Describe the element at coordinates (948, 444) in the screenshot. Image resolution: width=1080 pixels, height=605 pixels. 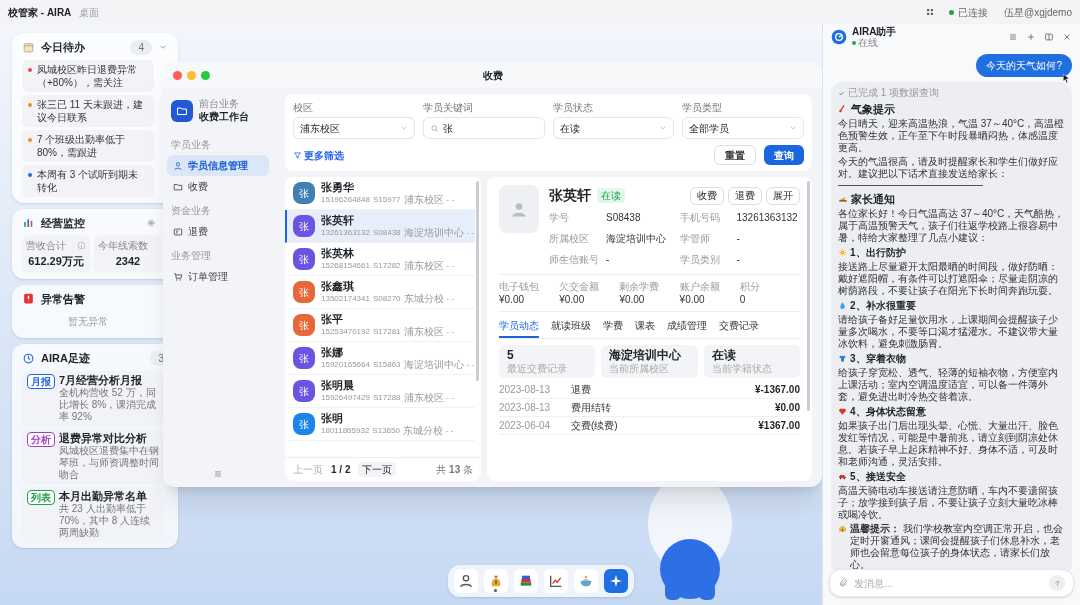
I see `message-paragraph: 如果孩子出门后出现头晕、心慌、大量出汗、脸色发红等情况，可能是中暑前兆，请立刻到阴凉处休息。若孩子早上起床精神不好、身体不适，可及时和老师沟通，灵活安排。` at that location.